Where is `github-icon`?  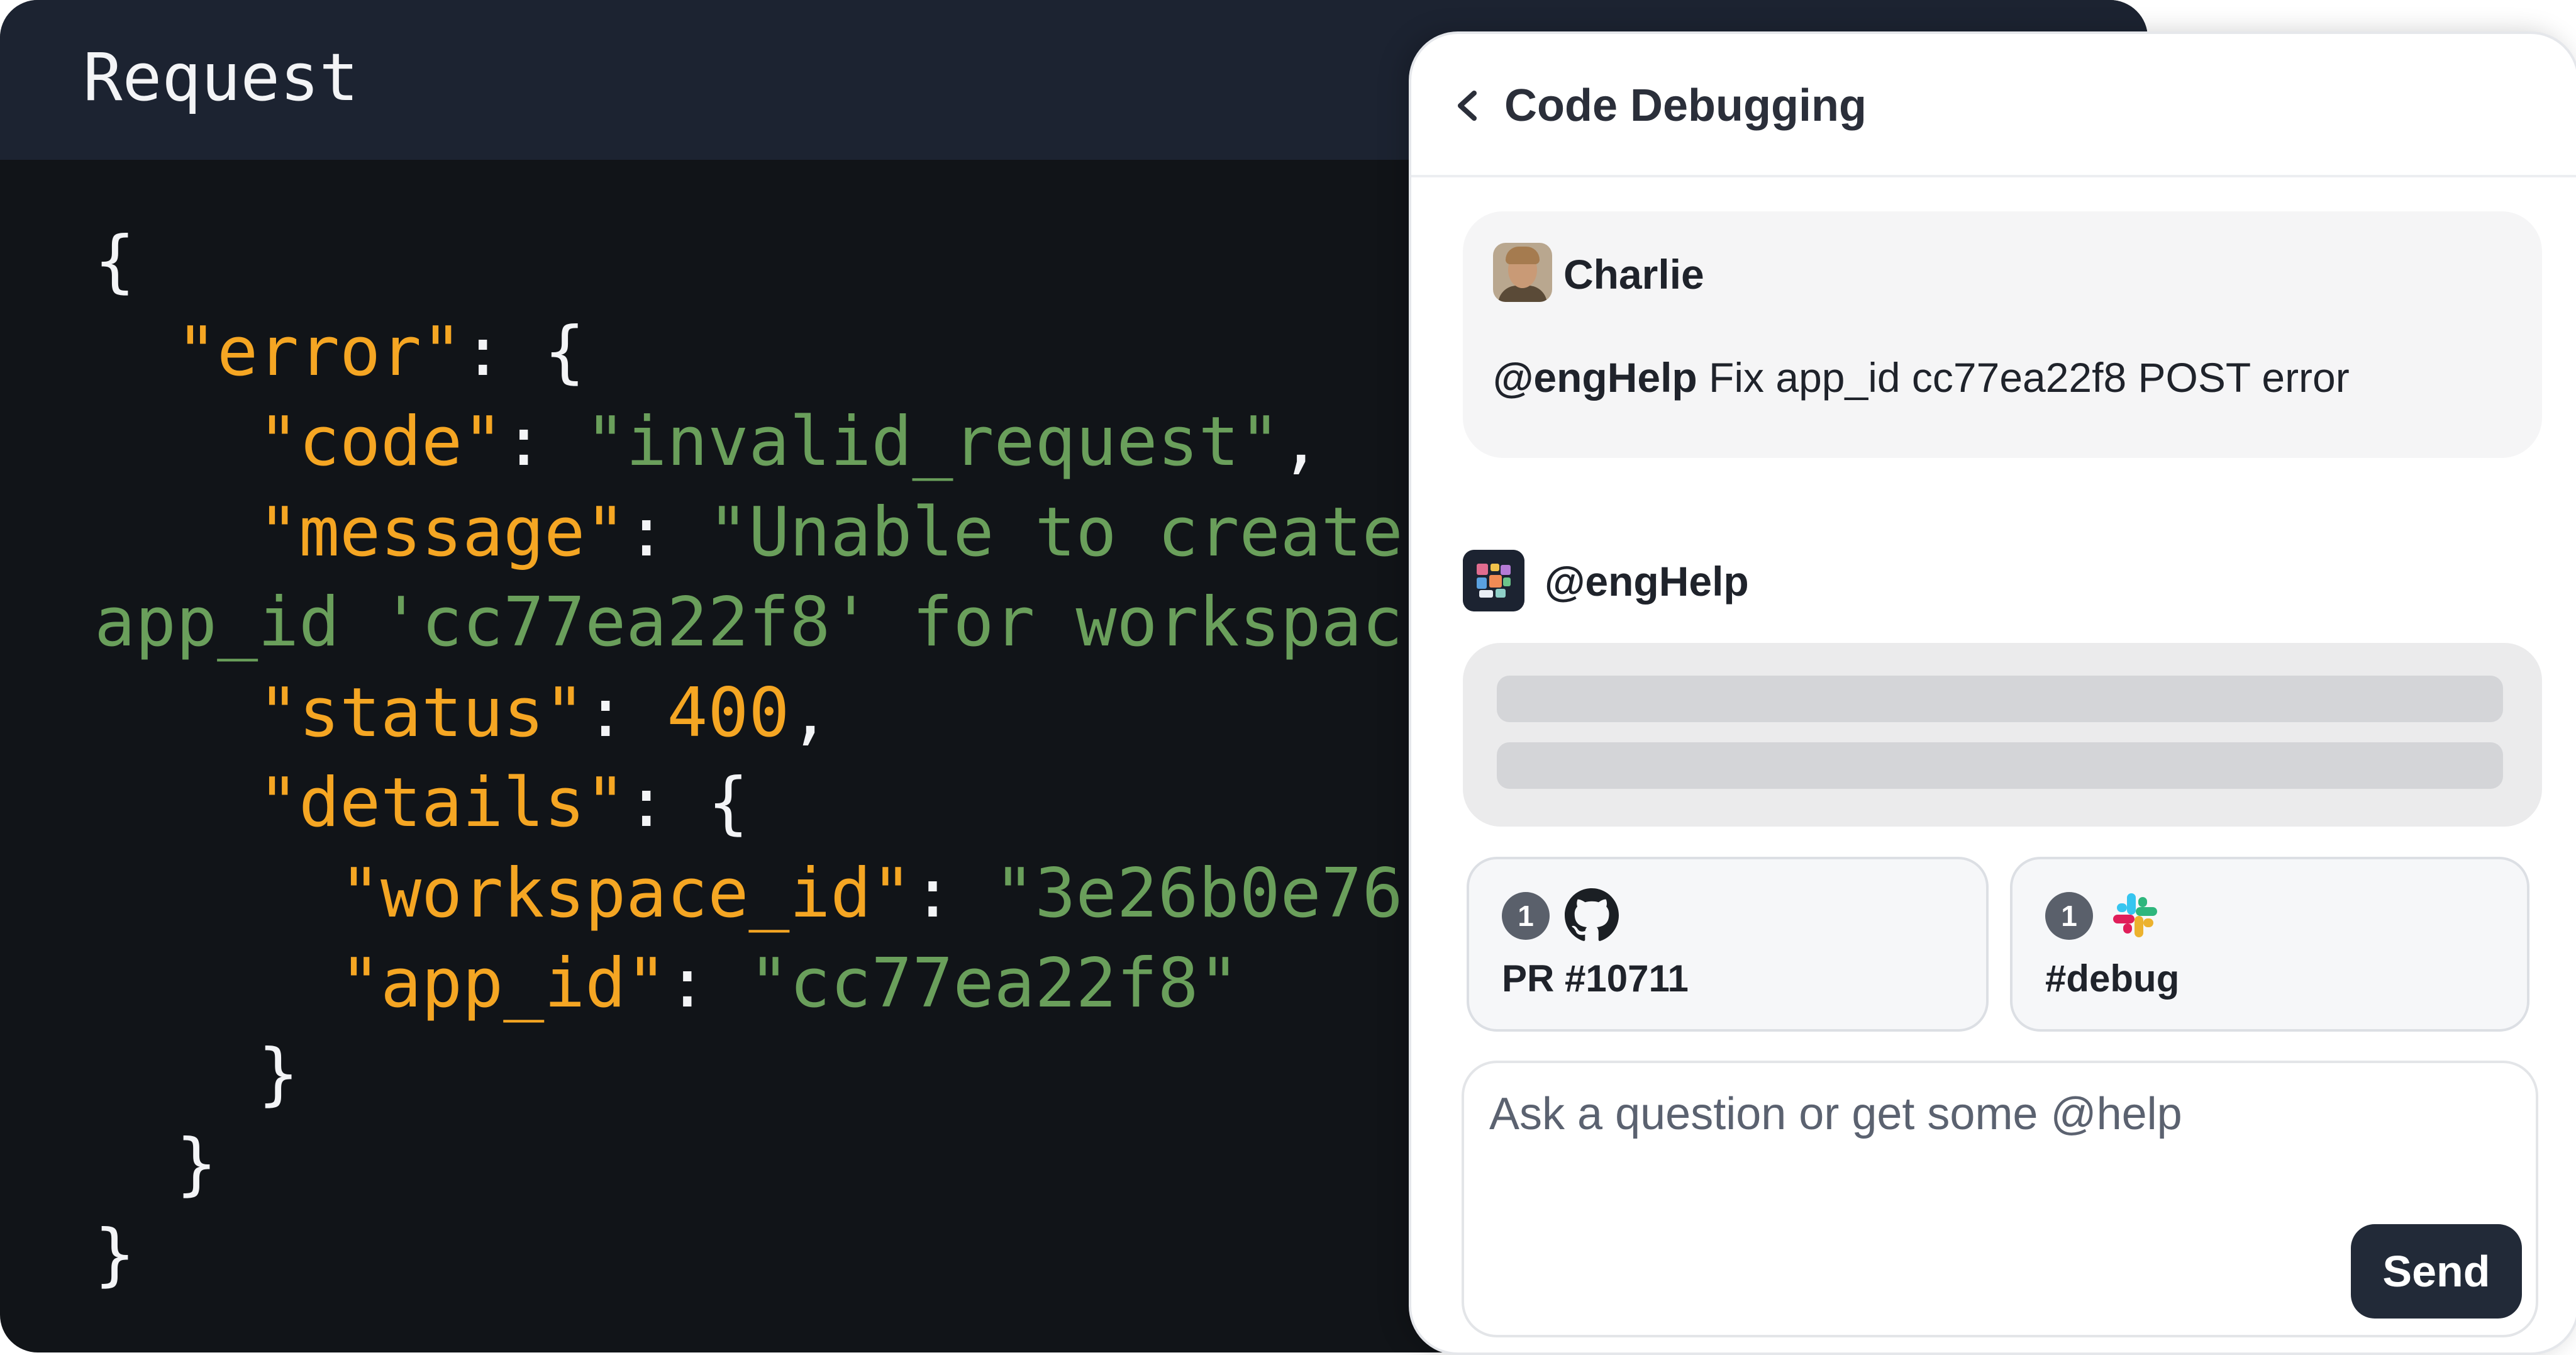 github-icon is located at coordinates (1592, 914).